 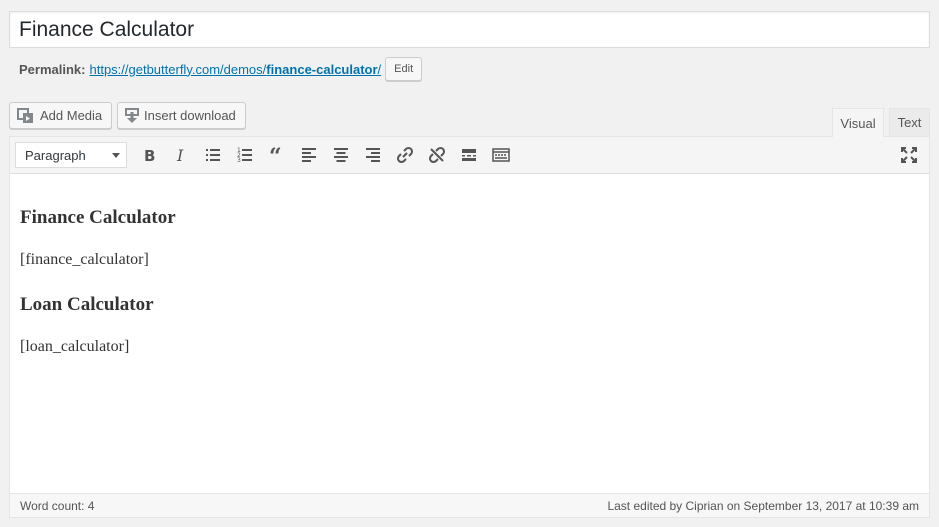 I want to click on permalink-label: Permalink:, so click(x=52, y=69).